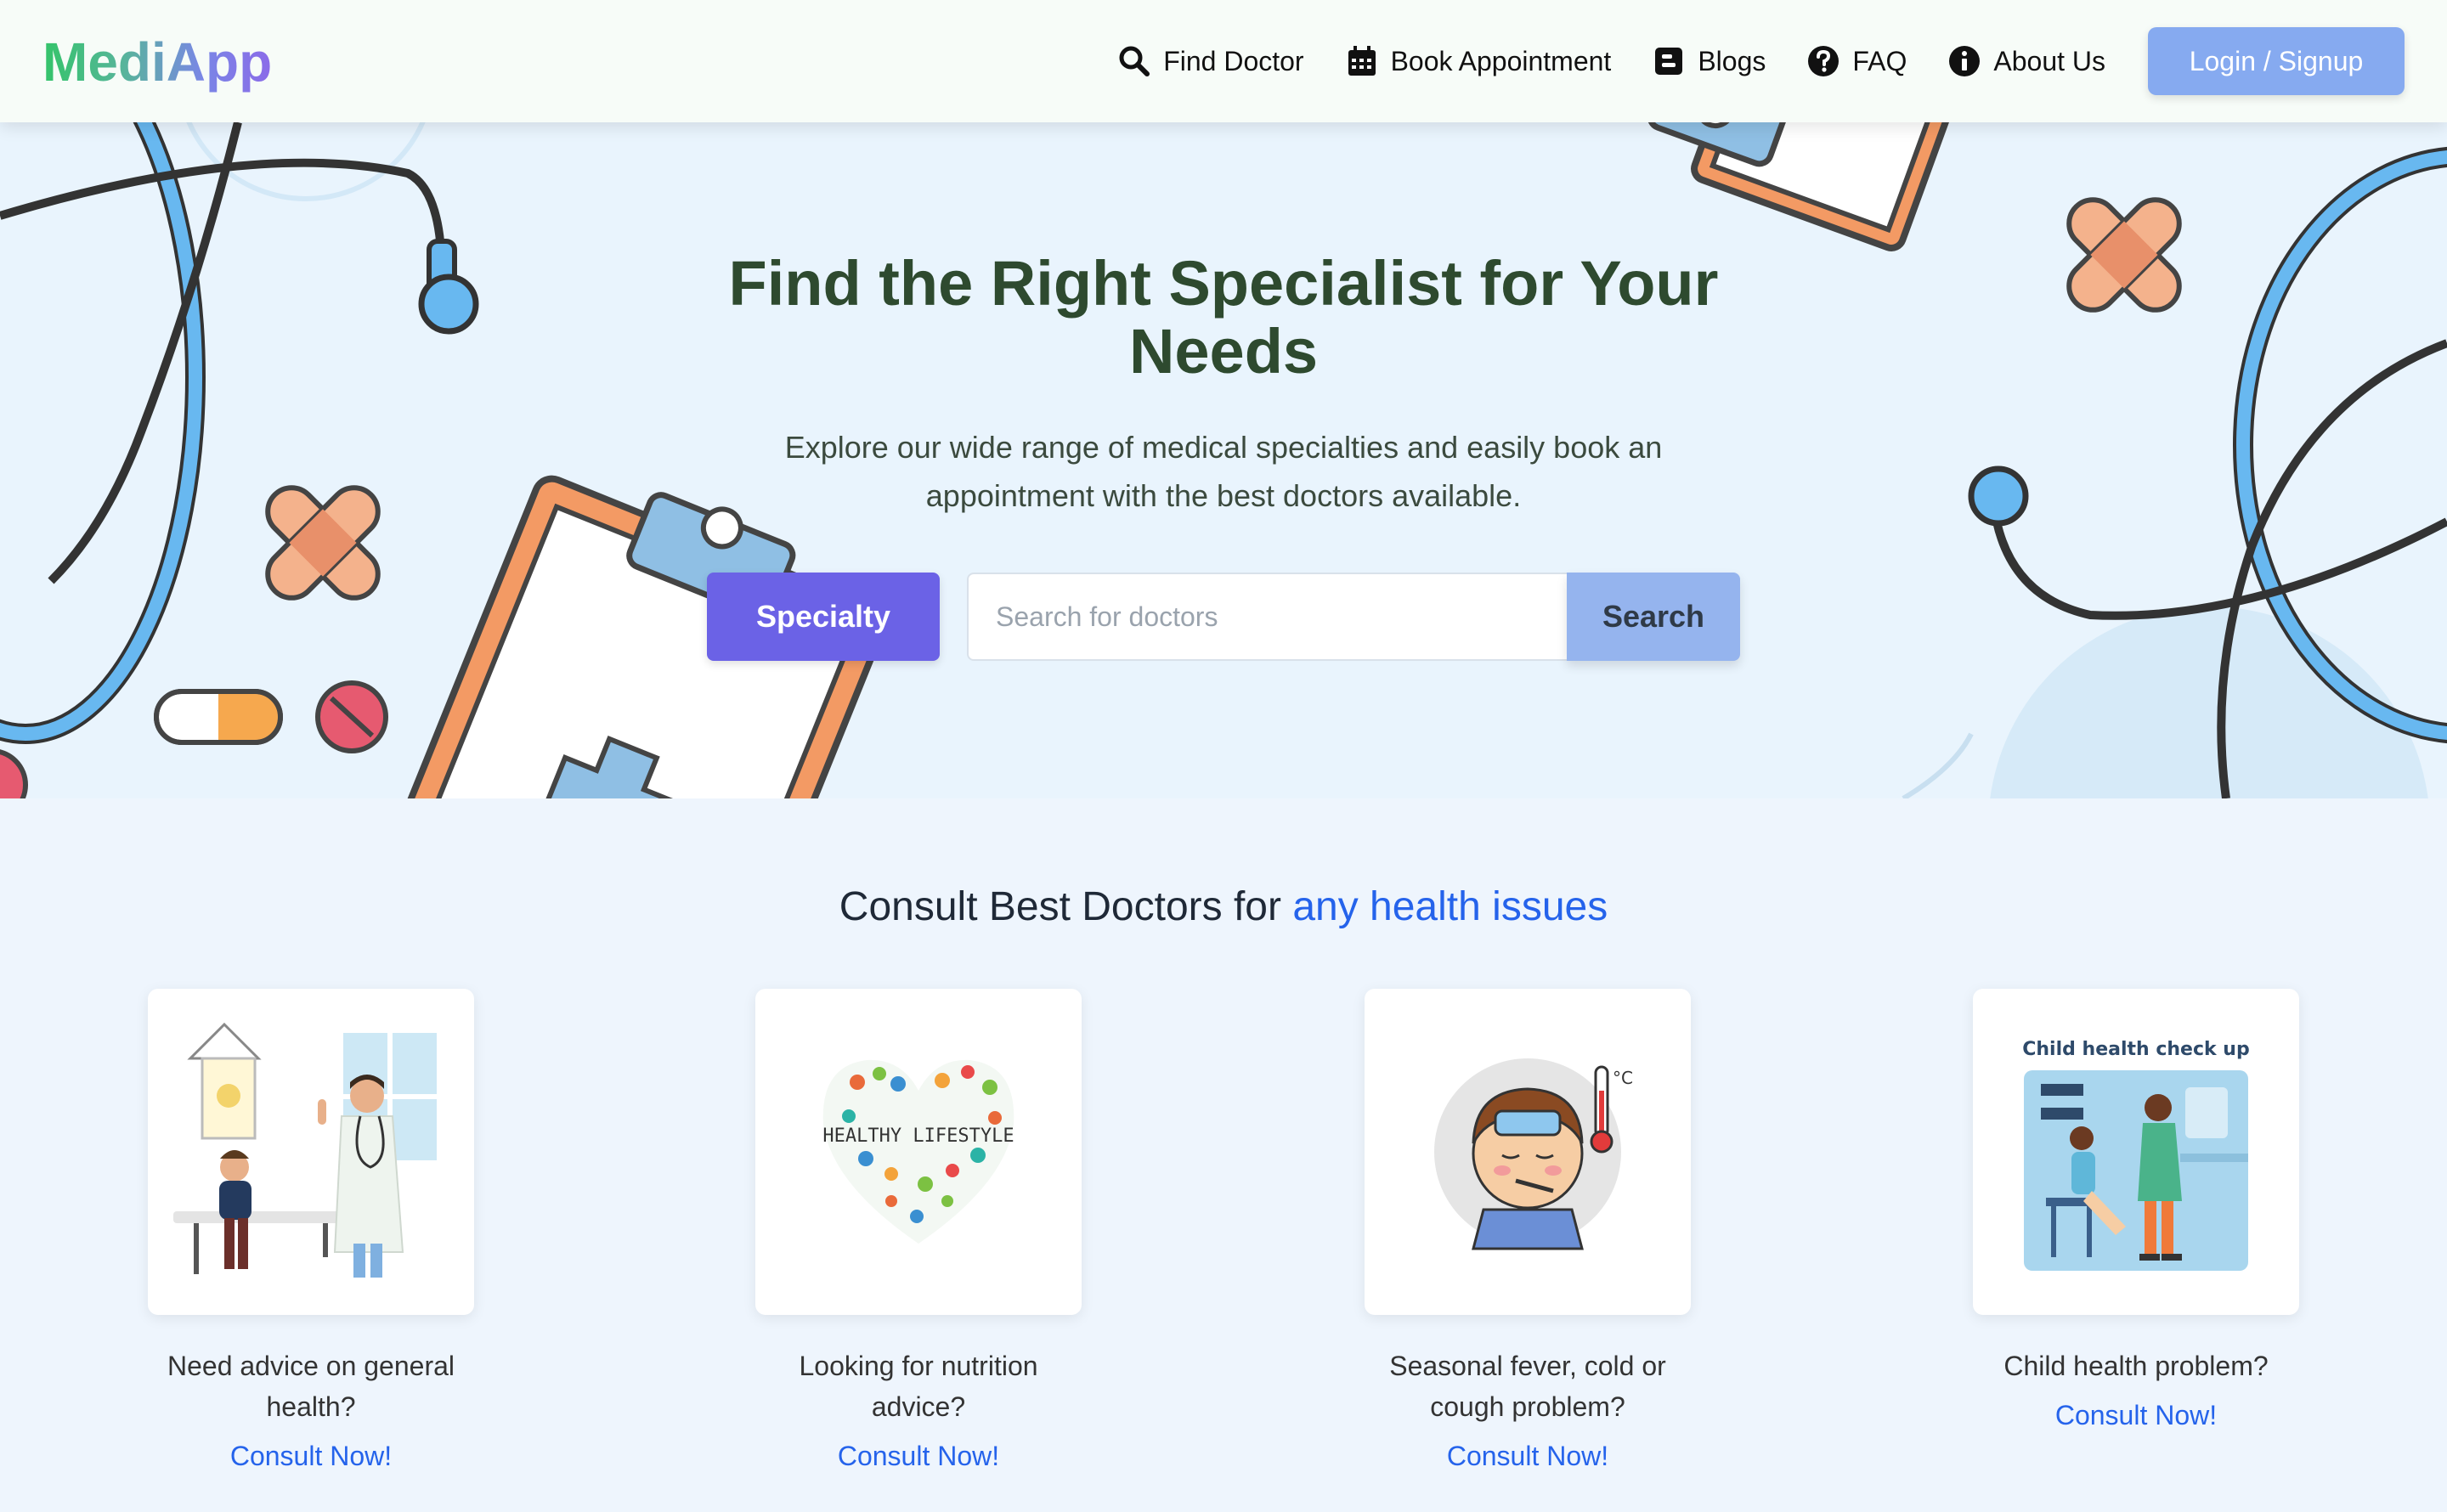  What do you see at coordinates (218, 717) in the screenshot?
I see `pill-icon` at bounding box center [218, 717].